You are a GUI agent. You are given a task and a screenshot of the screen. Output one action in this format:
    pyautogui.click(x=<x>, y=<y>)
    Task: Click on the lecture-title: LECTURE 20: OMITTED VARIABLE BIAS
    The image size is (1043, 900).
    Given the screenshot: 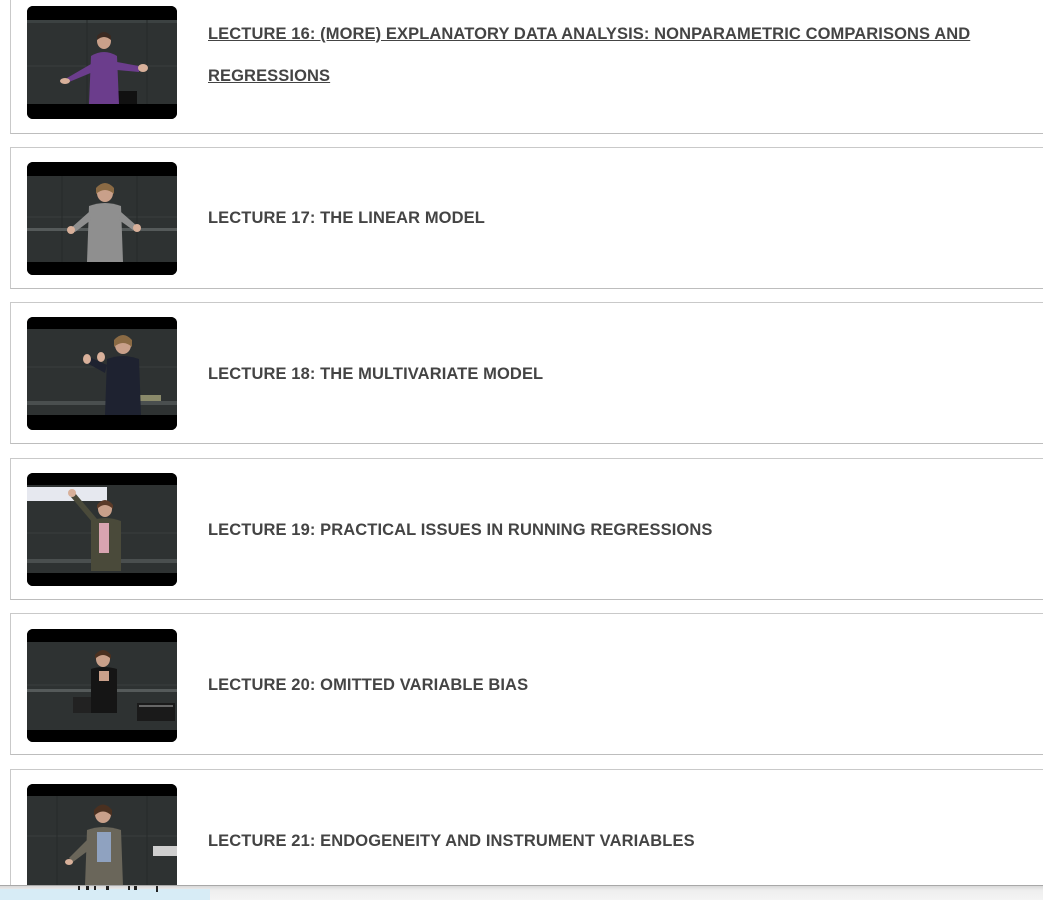 What is the action you would take?
    pyautogui.click(x=621, y=685)
    